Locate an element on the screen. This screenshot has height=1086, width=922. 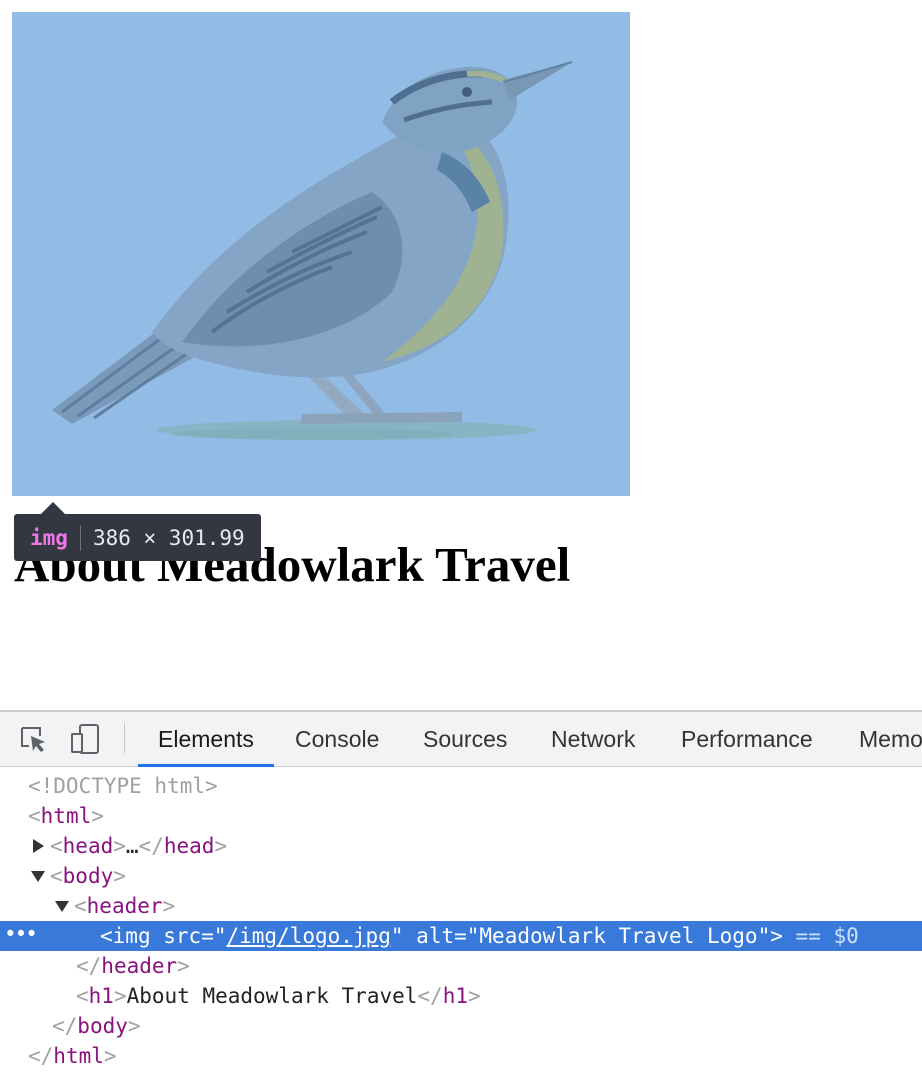
expand-triangle-icon is located at coordinates (38, 846).